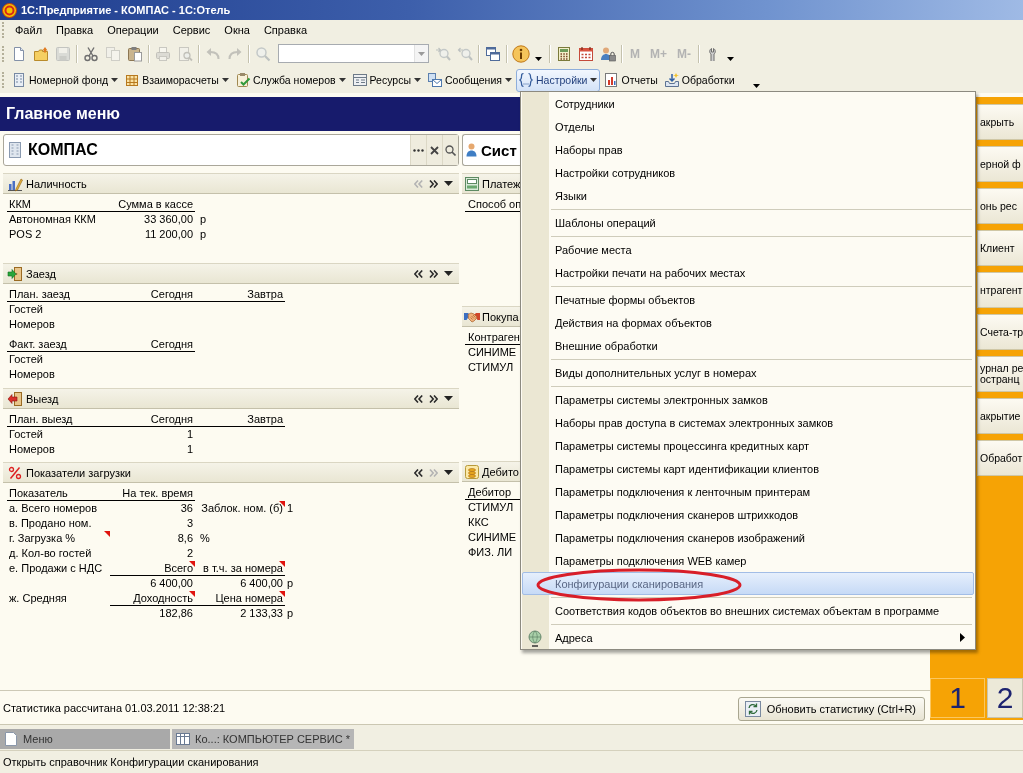 Image resolution: width=1023 pixels, height=773 pixels. What do you see at coordinates (748, 103) in the screenshot?
I see `menu-item: Сотрудники` at bounding box center [748, 103].